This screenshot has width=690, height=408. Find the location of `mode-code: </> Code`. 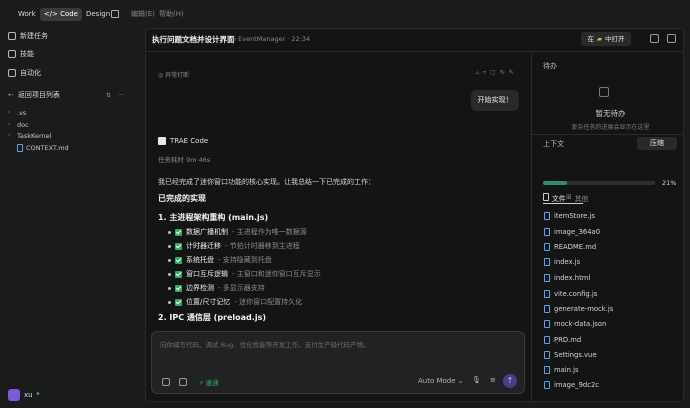

mode-code: </> Code is located at coordinates (60, 14).